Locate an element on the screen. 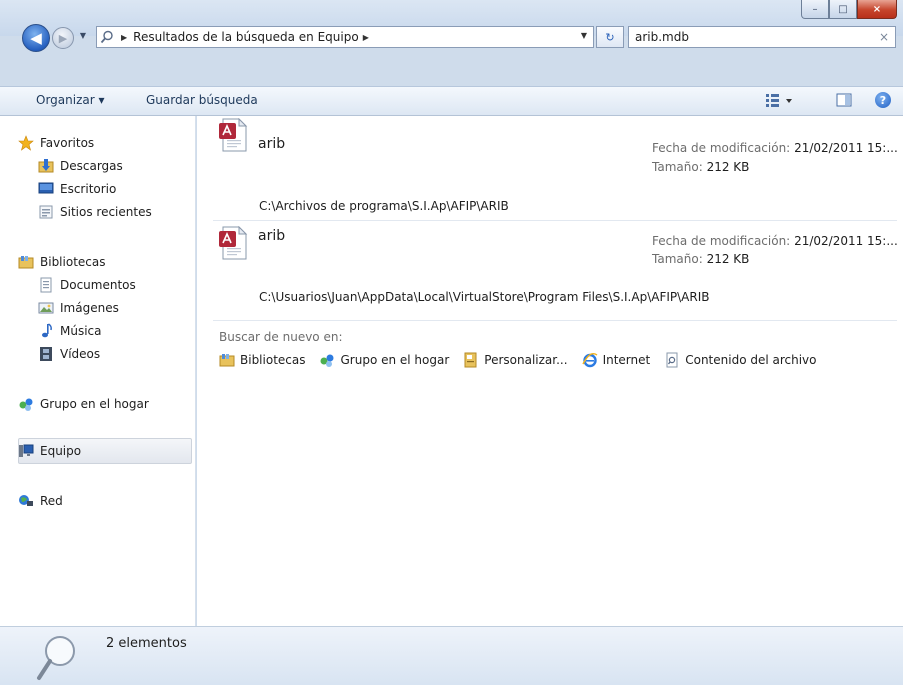  forward-arrow-icon: ▶ is located at coordinates (63, 38).